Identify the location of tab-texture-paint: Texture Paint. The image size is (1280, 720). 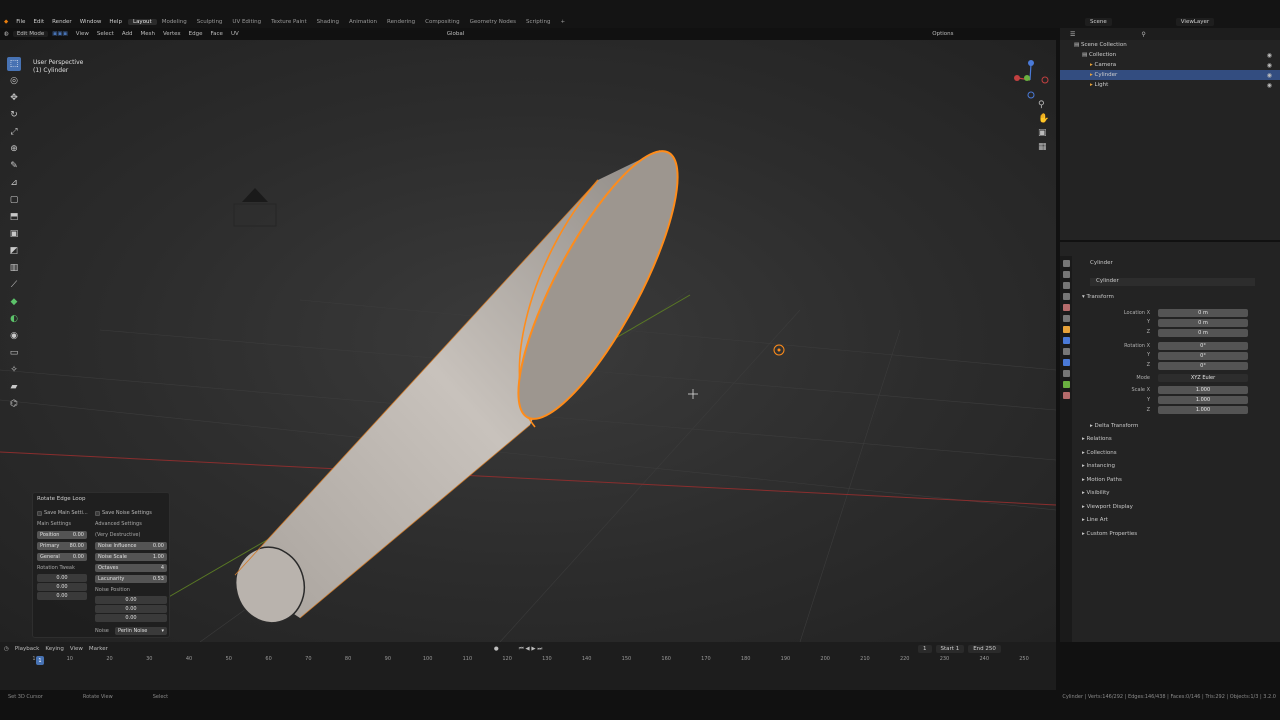
(289, 22).